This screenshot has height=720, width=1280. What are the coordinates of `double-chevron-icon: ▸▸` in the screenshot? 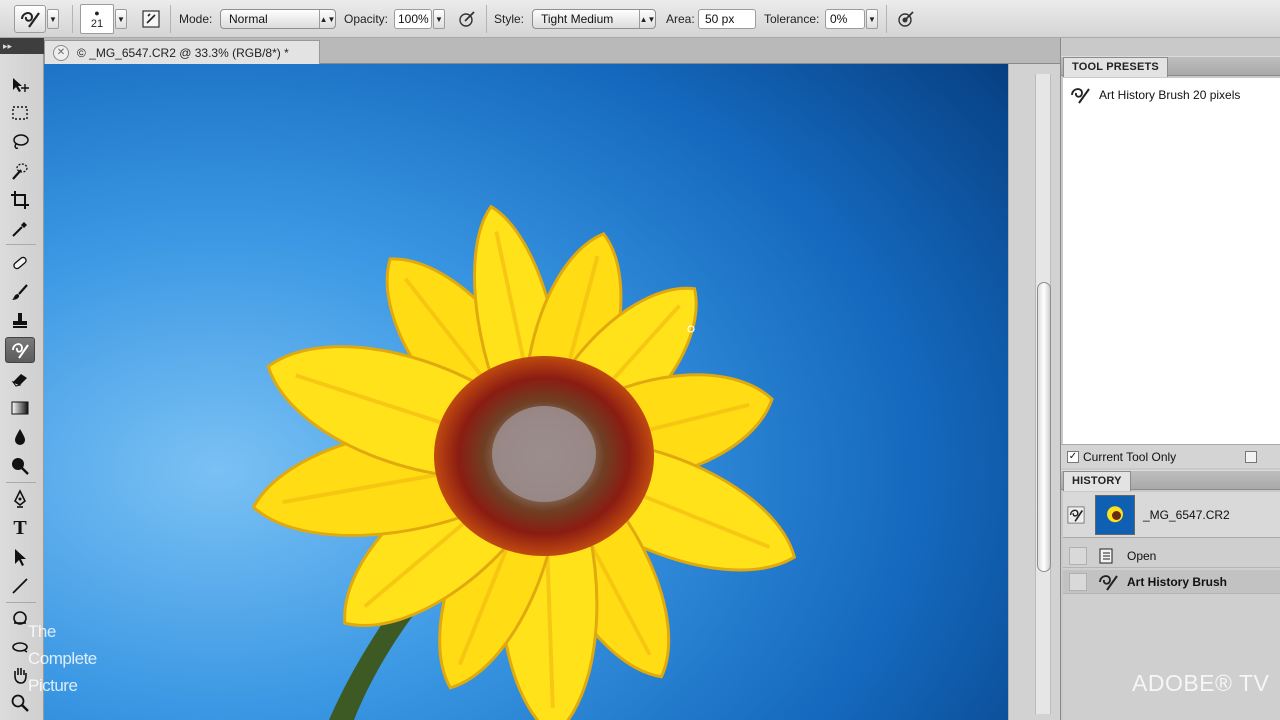 It's located at (8, 46).